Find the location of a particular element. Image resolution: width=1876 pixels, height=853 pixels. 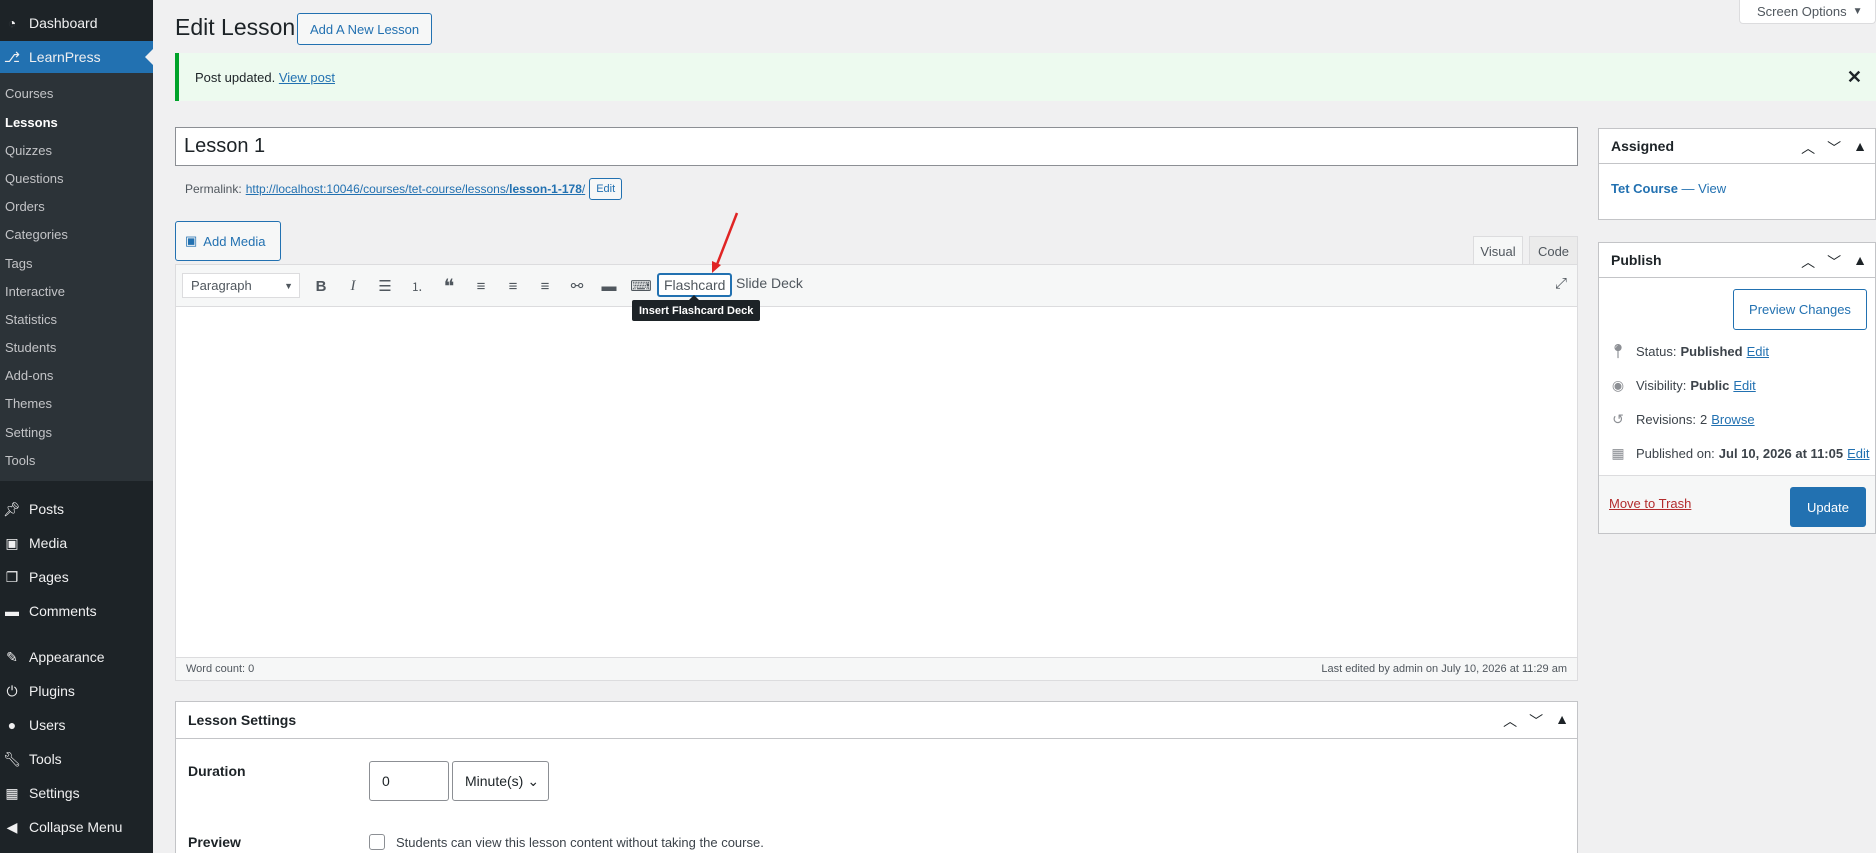

submenu-settings: Settings is located at coordinates (28, 432).